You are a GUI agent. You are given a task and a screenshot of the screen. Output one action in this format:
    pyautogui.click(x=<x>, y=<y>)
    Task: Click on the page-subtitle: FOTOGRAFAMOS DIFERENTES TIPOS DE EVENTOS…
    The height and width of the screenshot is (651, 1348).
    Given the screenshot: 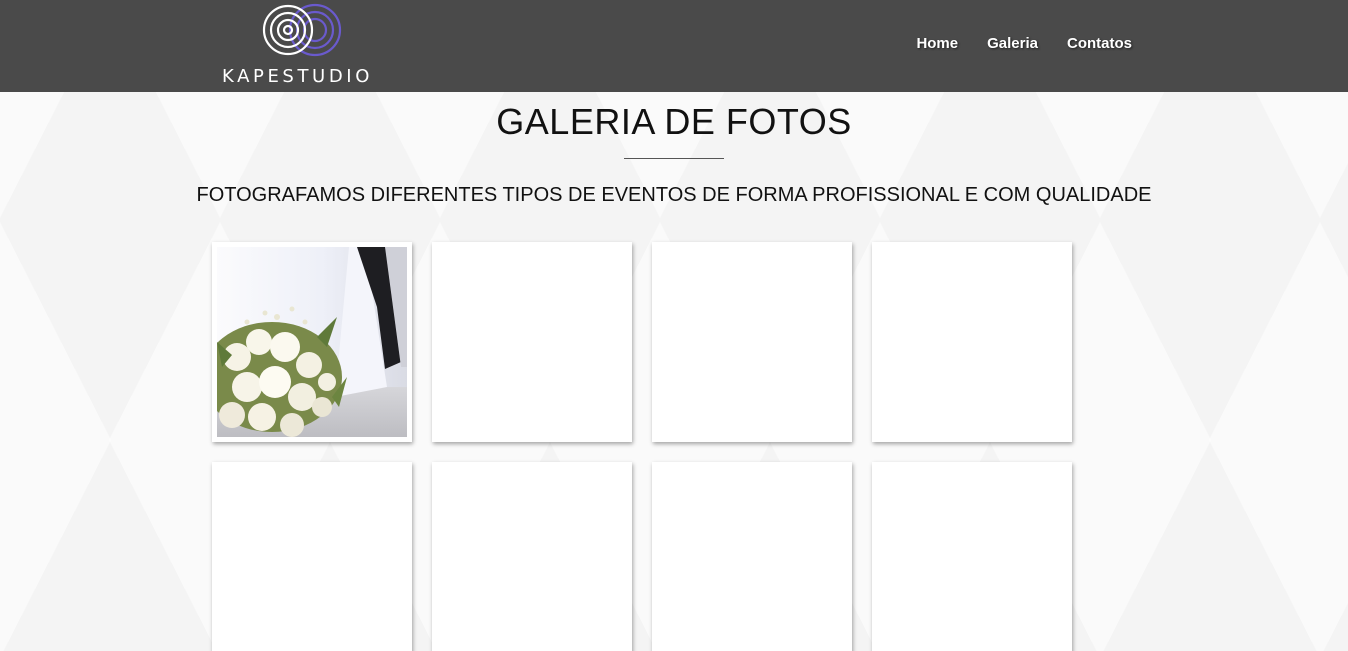 What is the action you would take?
    pyautogui.click(x=674, y=195)
    